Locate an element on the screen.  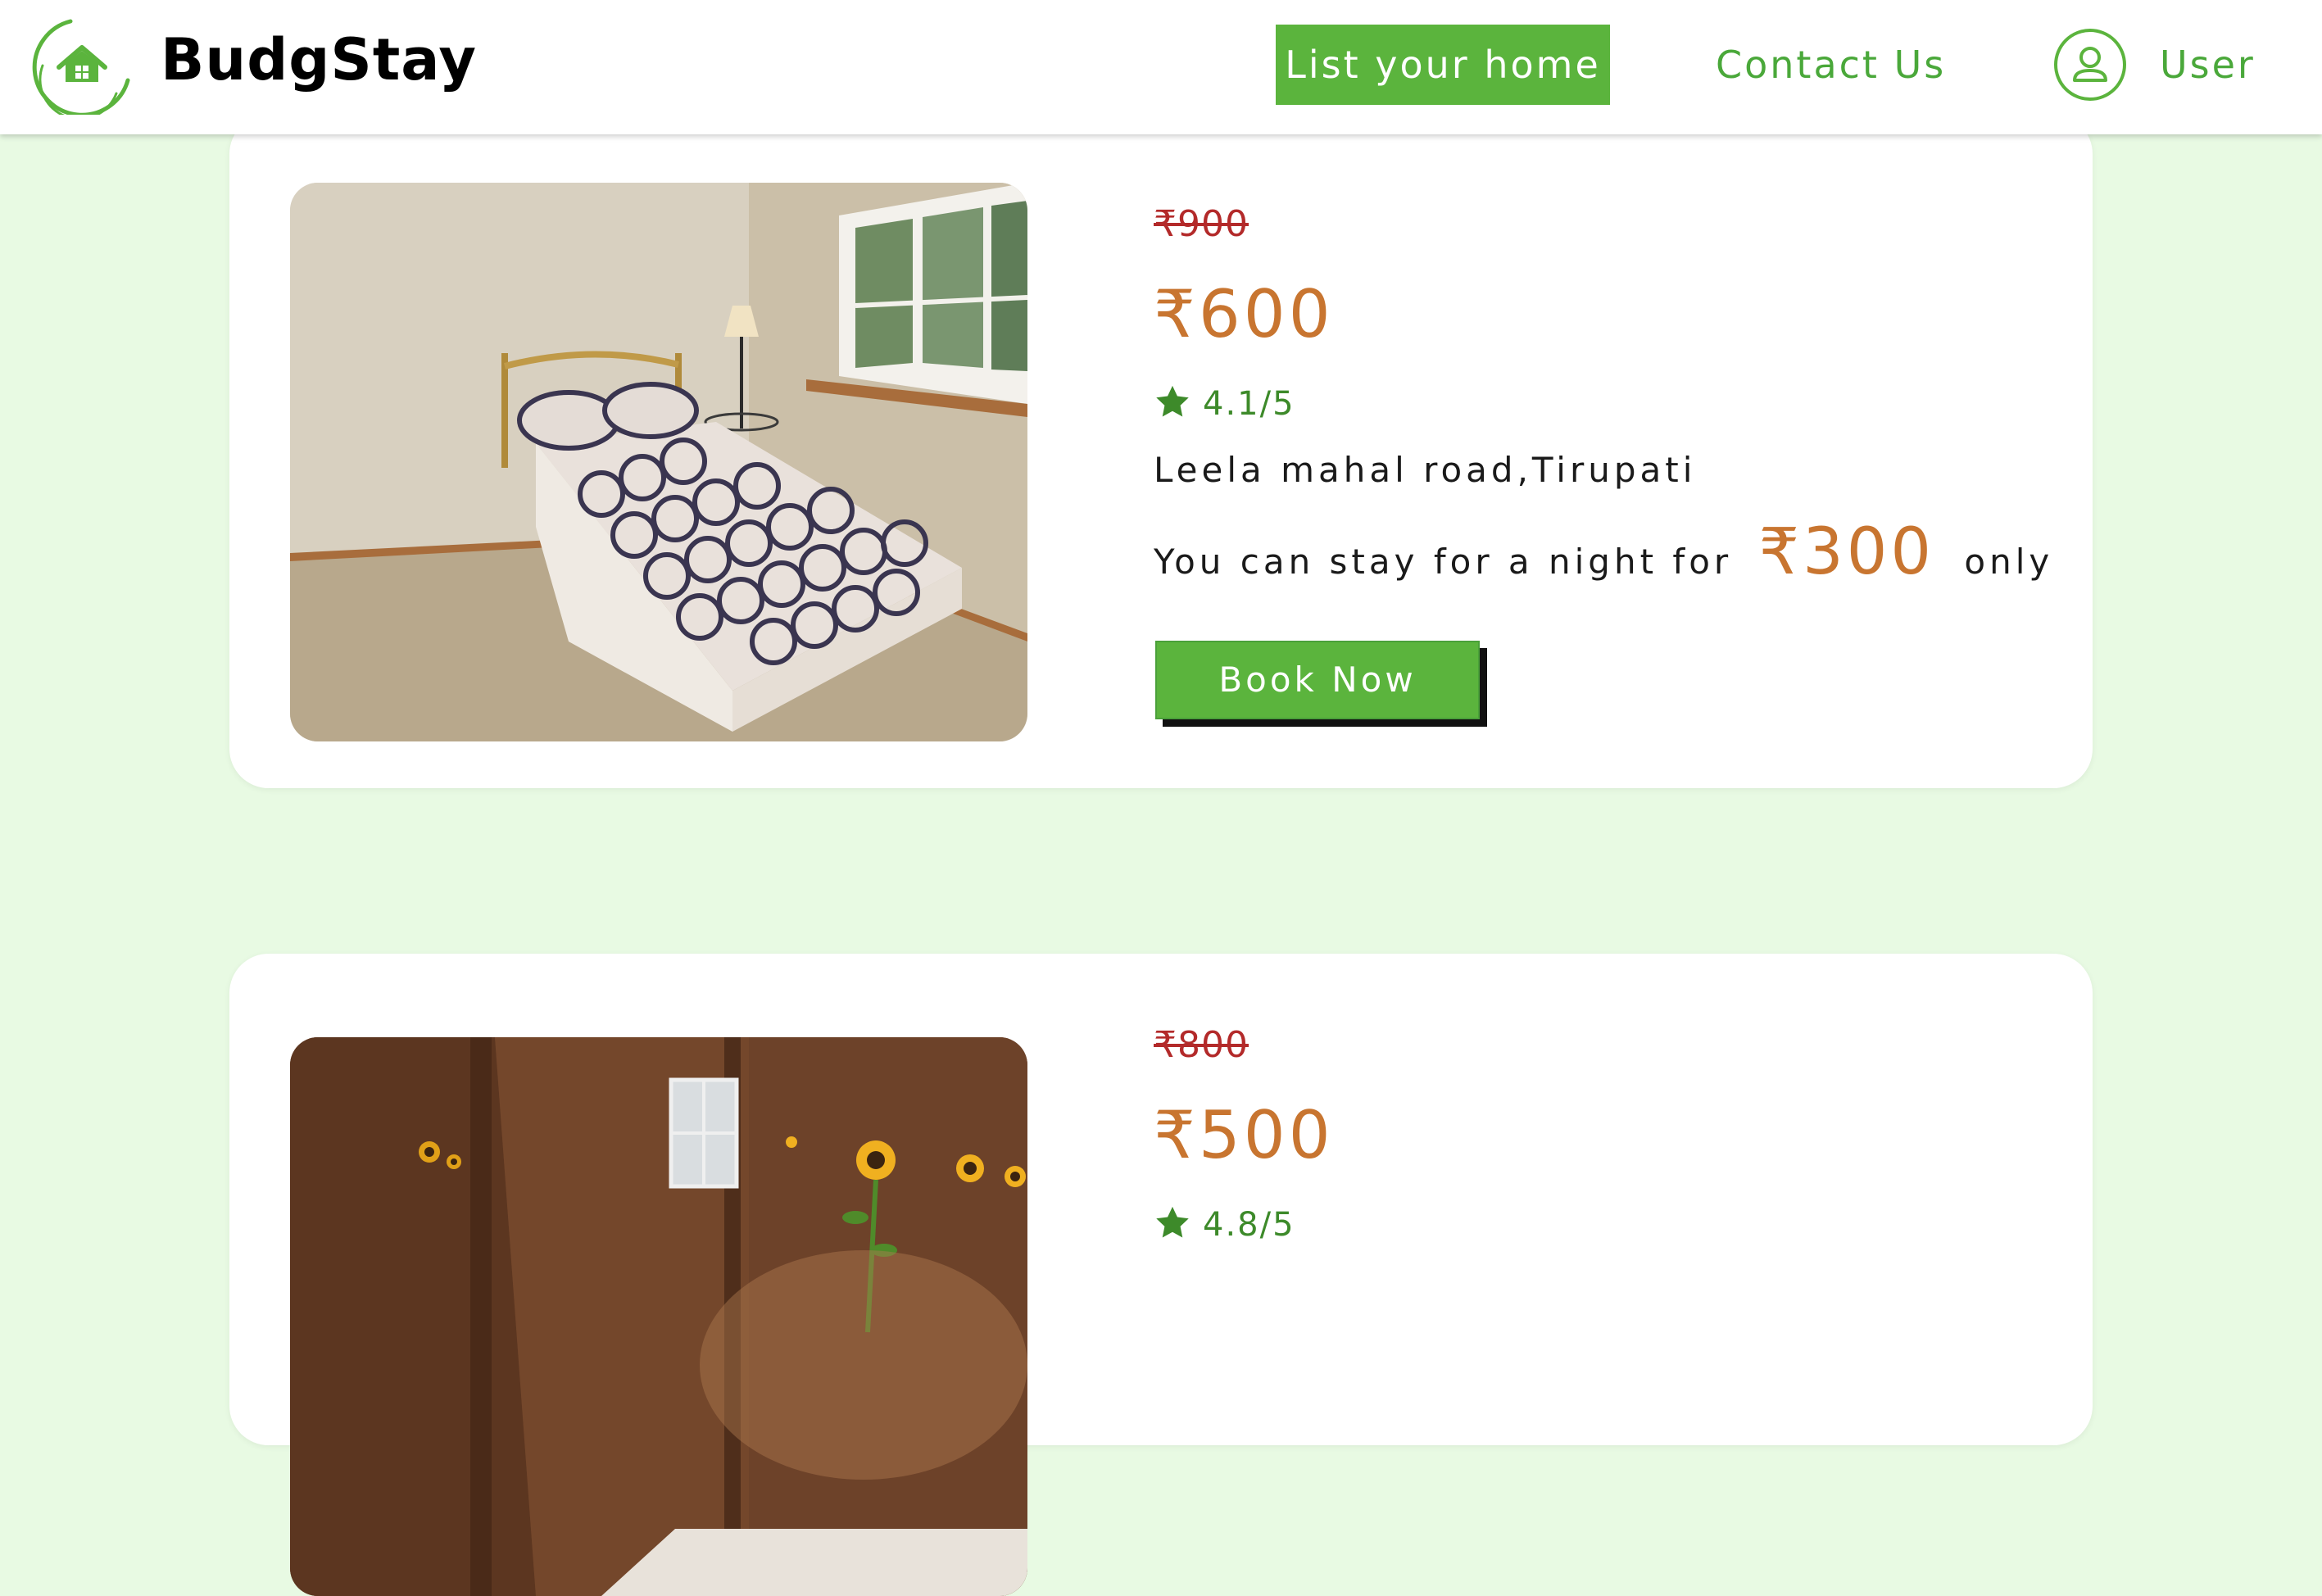
listing-address: Leela mahal road,Tirupati is located at coordinates (1425, 470).